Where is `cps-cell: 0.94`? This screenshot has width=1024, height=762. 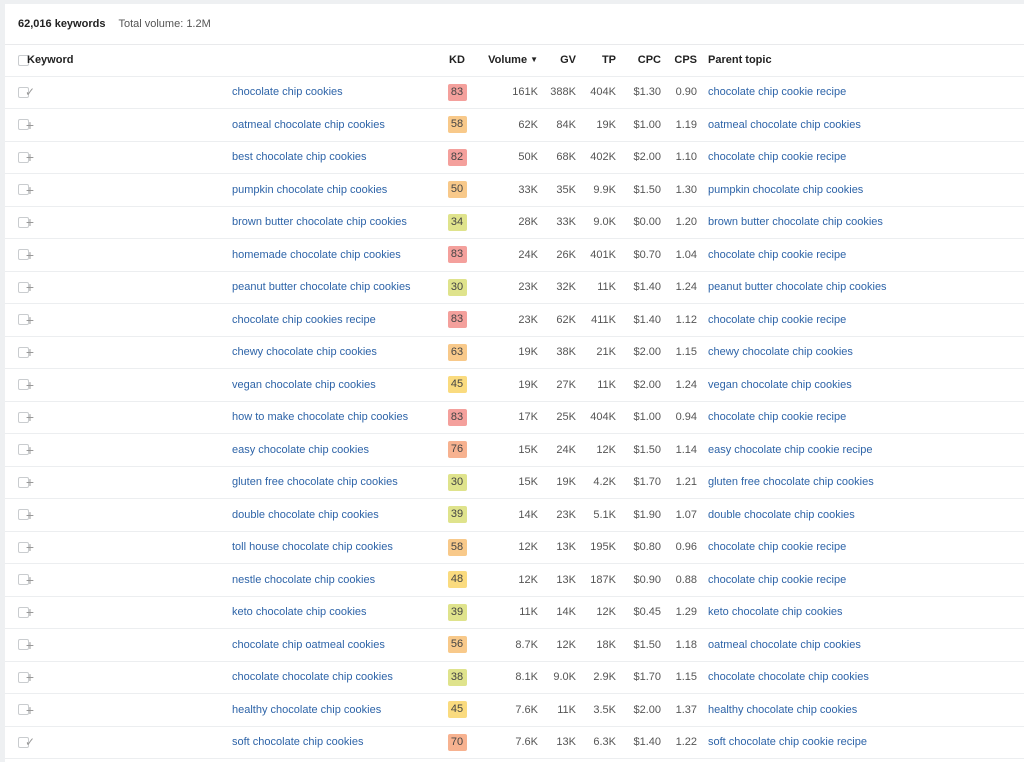 cps-cell: 0.94 is located at coordinates (679, 417).